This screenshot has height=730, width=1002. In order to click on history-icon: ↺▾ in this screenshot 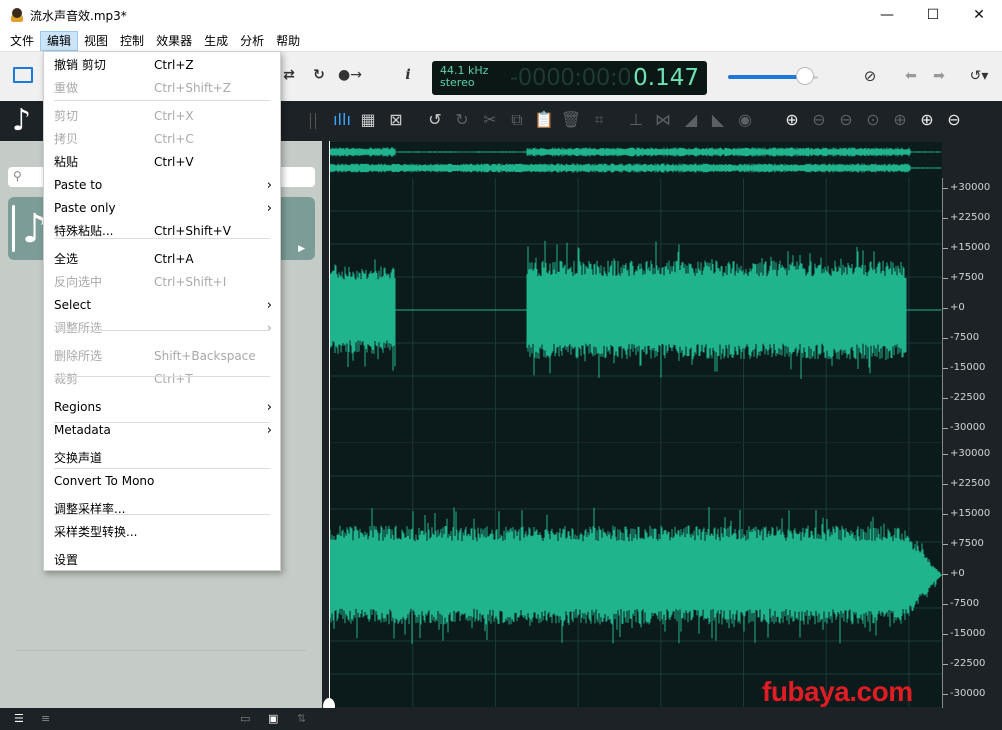, I will do `click(979, 76)`.